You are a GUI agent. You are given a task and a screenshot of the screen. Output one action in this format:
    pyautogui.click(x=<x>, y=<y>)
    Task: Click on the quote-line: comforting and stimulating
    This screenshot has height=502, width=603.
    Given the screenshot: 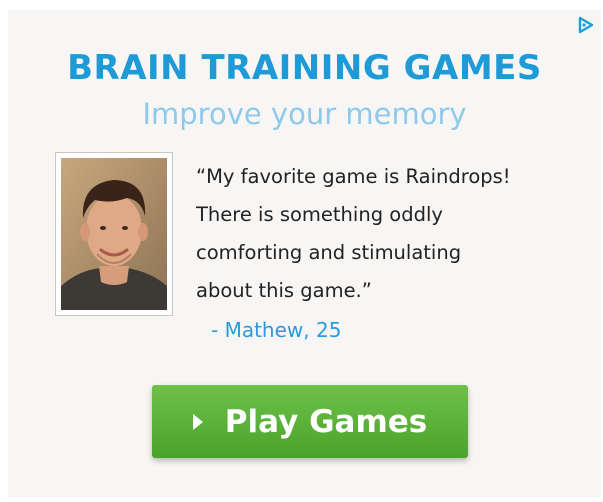 What is the action you would take?
    pyautogui.click(x=329, y=252)
    